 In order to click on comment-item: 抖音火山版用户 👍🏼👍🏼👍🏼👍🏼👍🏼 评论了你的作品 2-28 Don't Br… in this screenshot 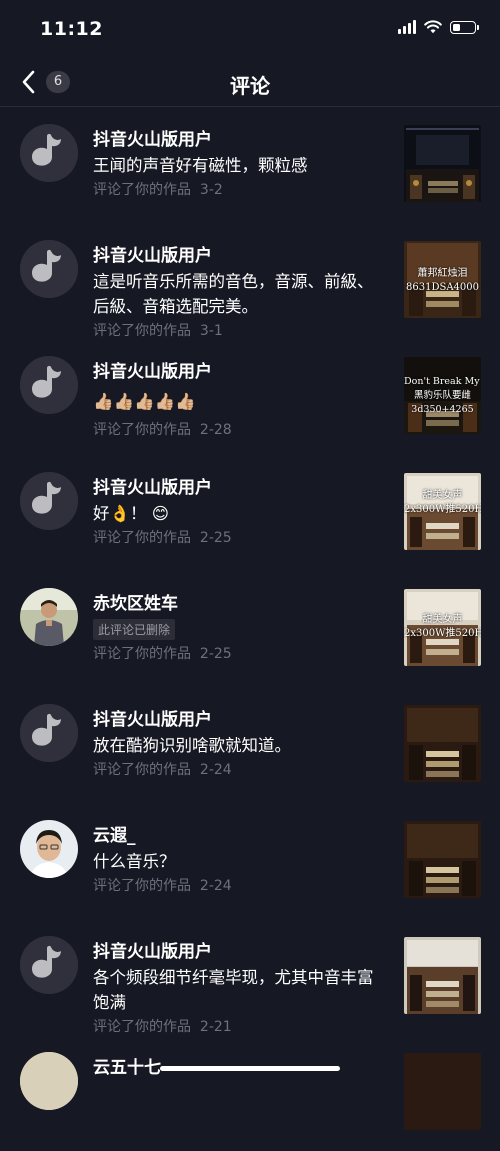, I will do `click(250, 397)`.